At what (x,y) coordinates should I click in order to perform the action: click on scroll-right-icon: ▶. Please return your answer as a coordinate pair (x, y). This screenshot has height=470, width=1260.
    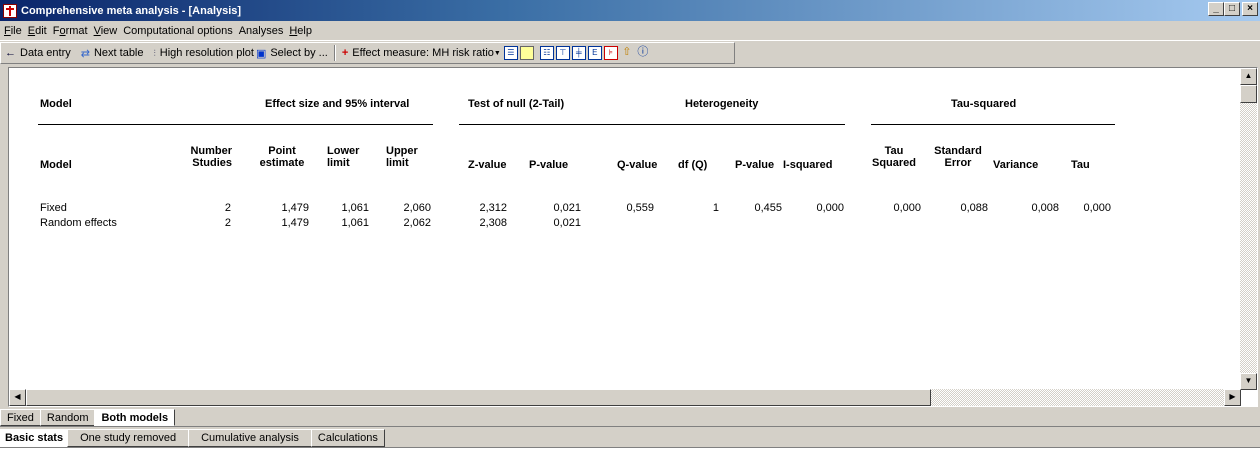
    Looking at the image, I should click on (1232, 397).